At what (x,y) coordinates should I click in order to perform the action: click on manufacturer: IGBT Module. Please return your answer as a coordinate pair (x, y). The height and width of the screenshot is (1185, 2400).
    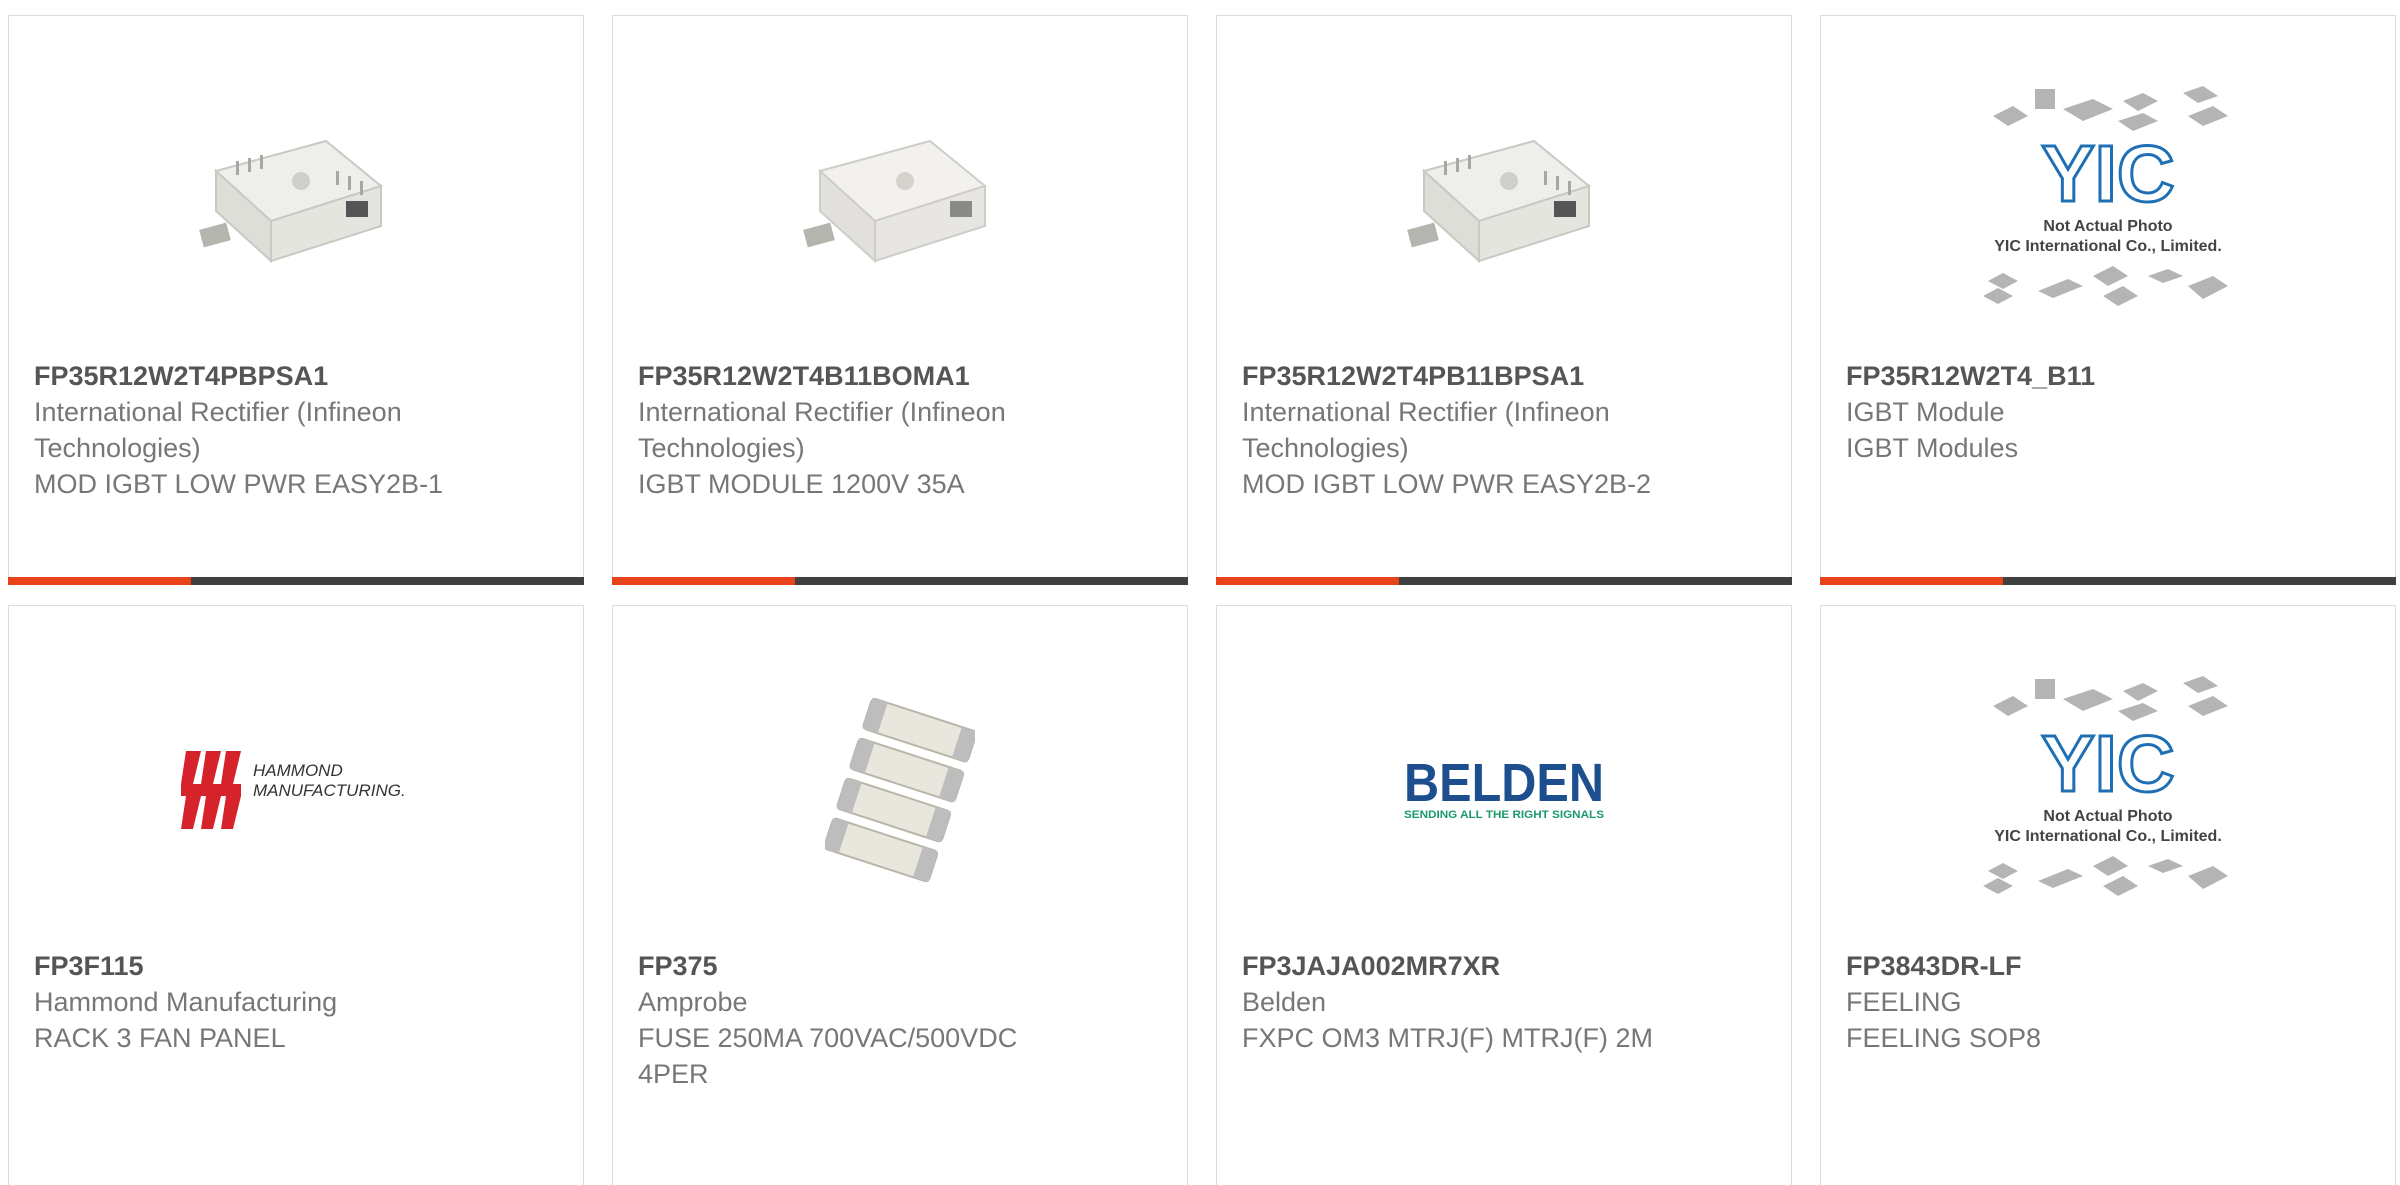
    Looking at the image, I should click on (1925, 412).